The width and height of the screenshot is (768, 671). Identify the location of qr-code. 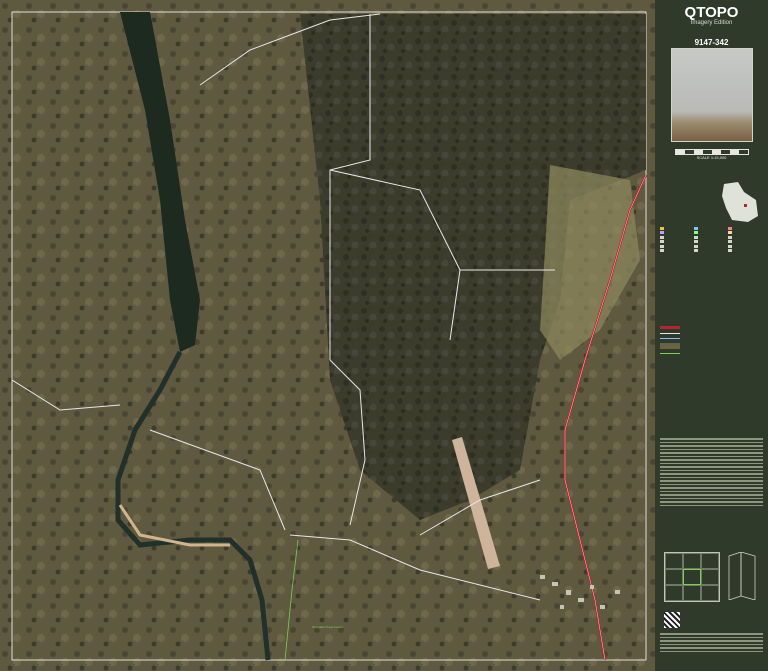
(672, 620).